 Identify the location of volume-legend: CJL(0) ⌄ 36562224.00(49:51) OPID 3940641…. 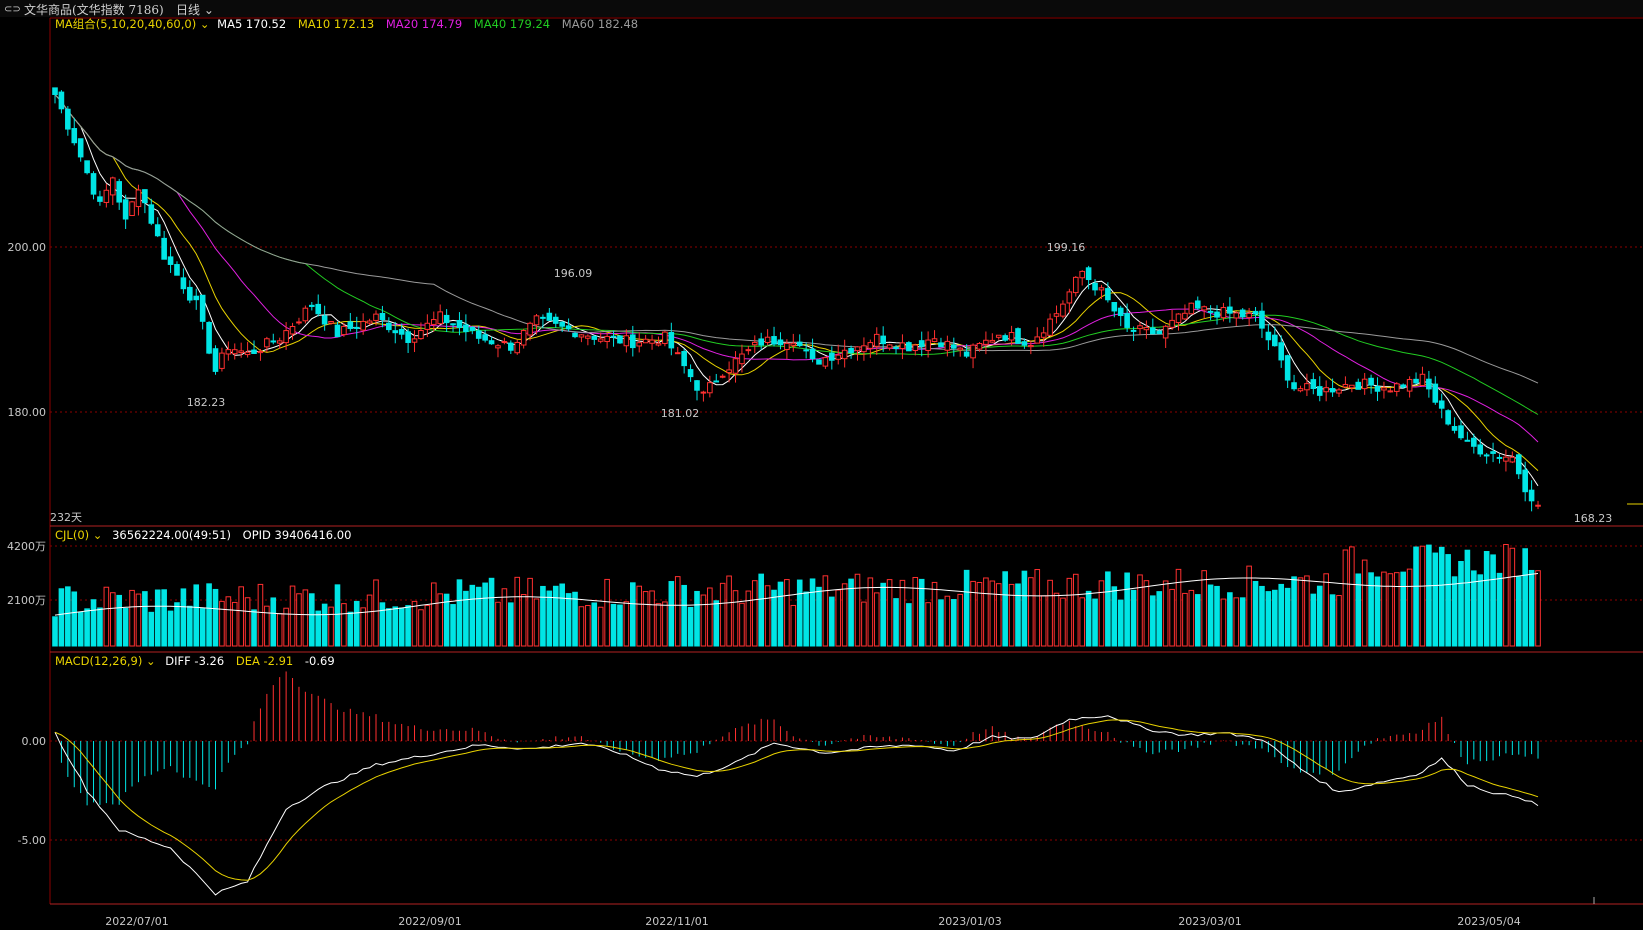
(203, 535).